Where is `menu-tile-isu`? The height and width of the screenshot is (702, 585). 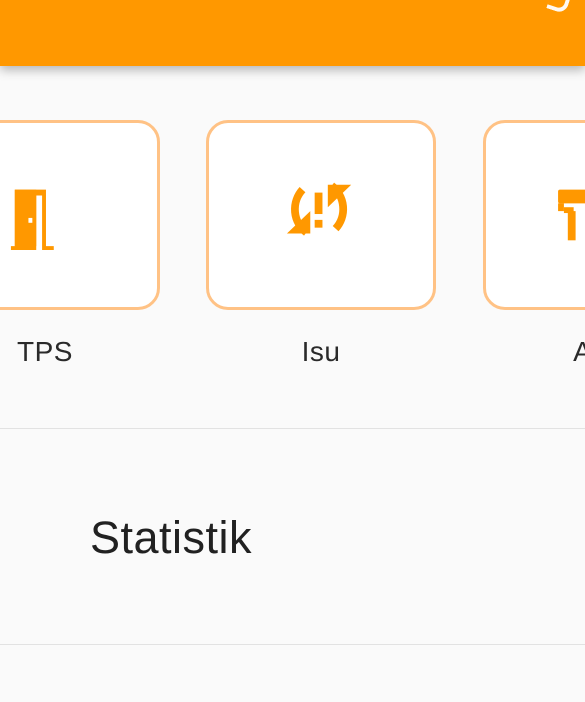
menu-tile-isu is located at coordinates (321, 215).